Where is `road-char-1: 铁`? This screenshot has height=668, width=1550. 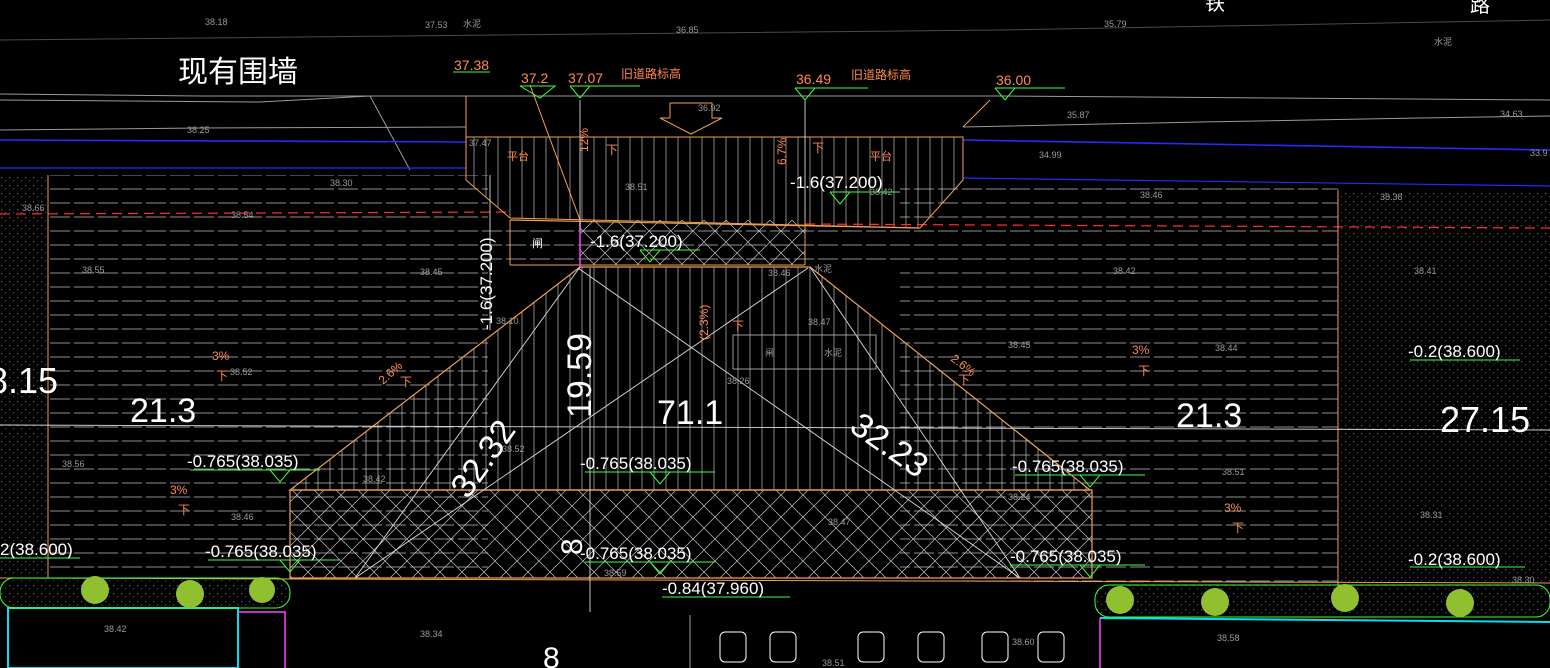 road-char-1: 铁 is located at coordinates (1215, 7).